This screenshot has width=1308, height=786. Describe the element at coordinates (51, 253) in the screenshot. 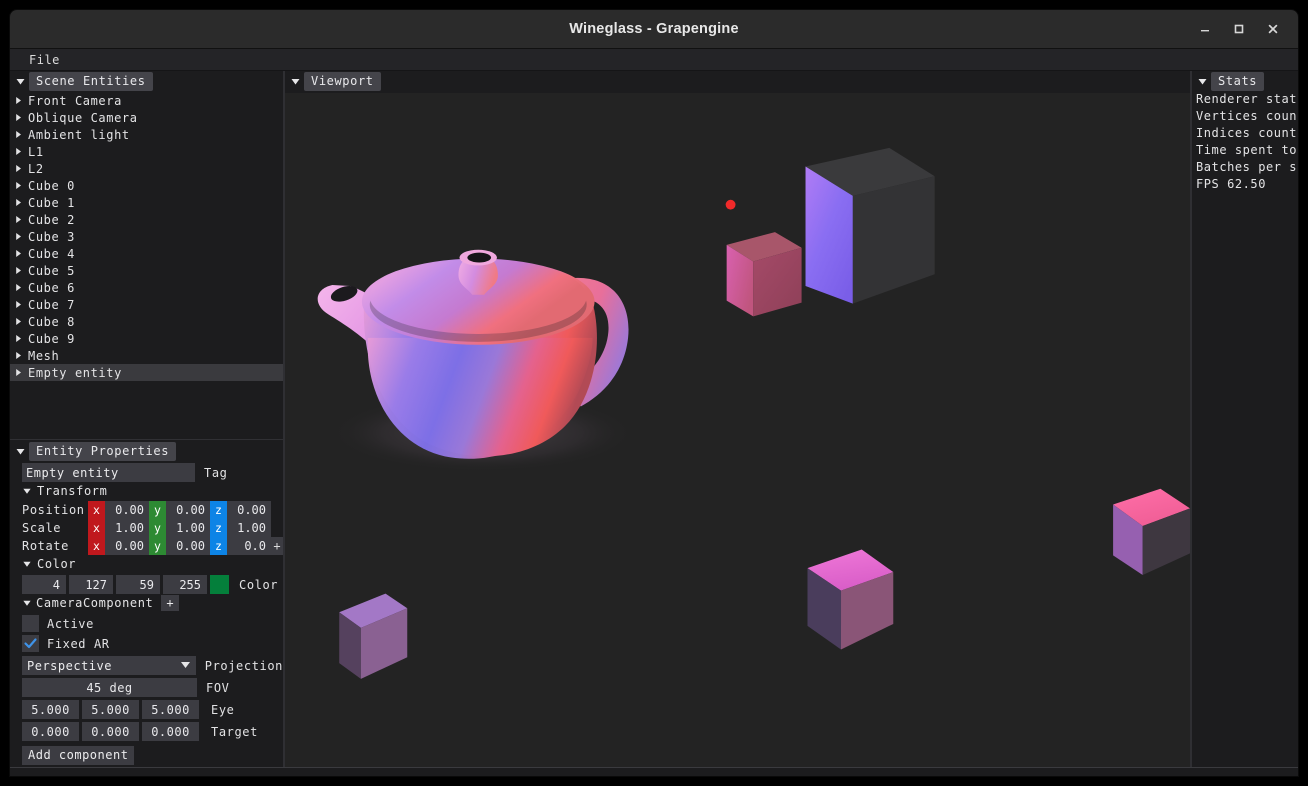

I see `entity-label: Cube 4` at that location.